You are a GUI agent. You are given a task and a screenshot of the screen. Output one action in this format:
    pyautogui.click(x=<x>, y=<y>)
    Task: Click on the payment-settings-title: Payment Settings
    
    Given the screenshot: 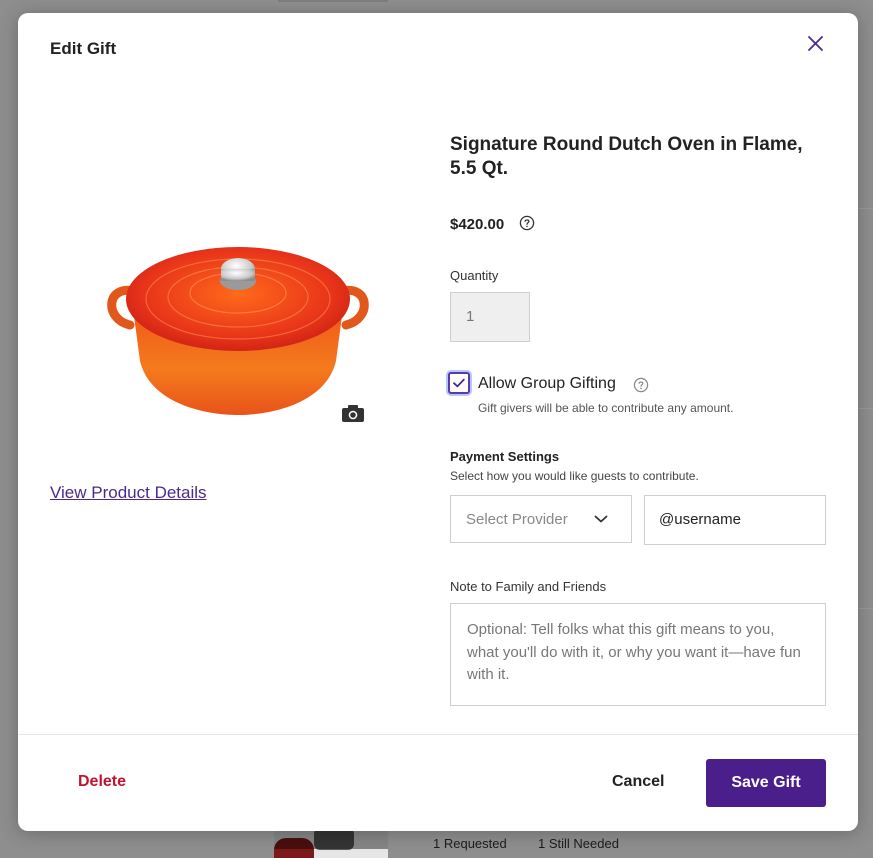 What is the action you would take?
    pyautogui.click(x=505, y=456)
    